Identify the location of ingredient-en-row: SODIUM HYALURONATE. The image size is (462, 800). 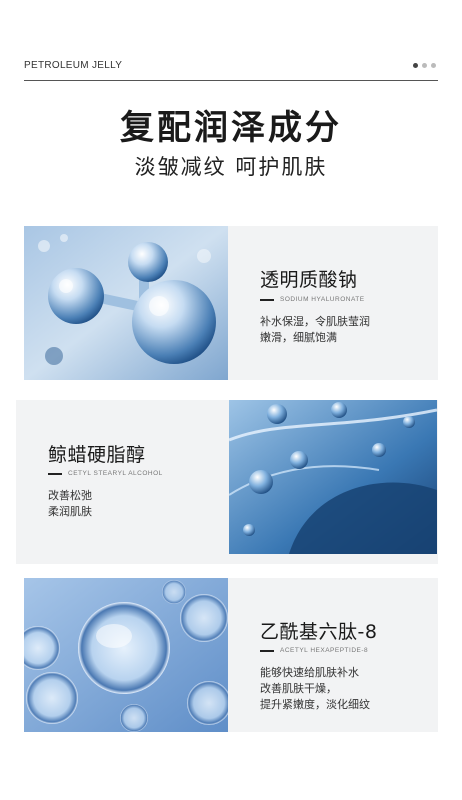
(312, 299).